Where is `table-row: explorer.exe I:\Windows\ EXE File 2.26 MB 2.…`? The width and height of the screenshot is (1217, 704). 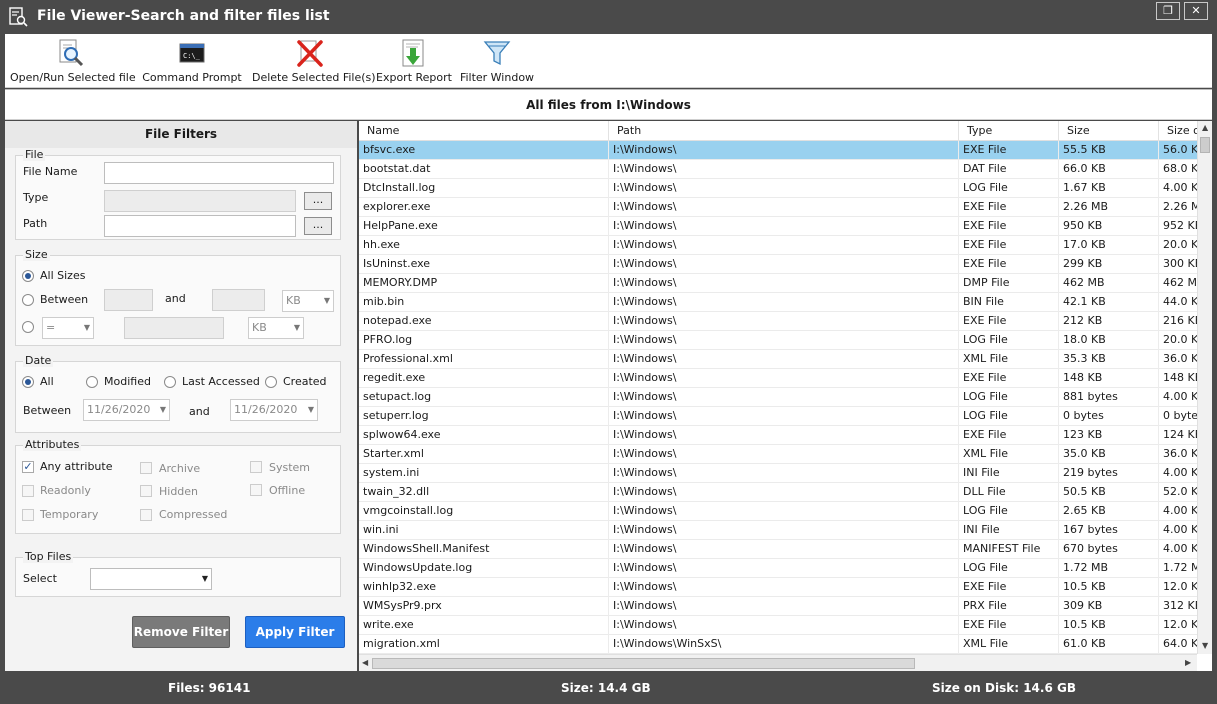 table-row: explorer.exe I:\Windows\ EXE File 2.26 MB 2.… is located at coordinates (778, 207).